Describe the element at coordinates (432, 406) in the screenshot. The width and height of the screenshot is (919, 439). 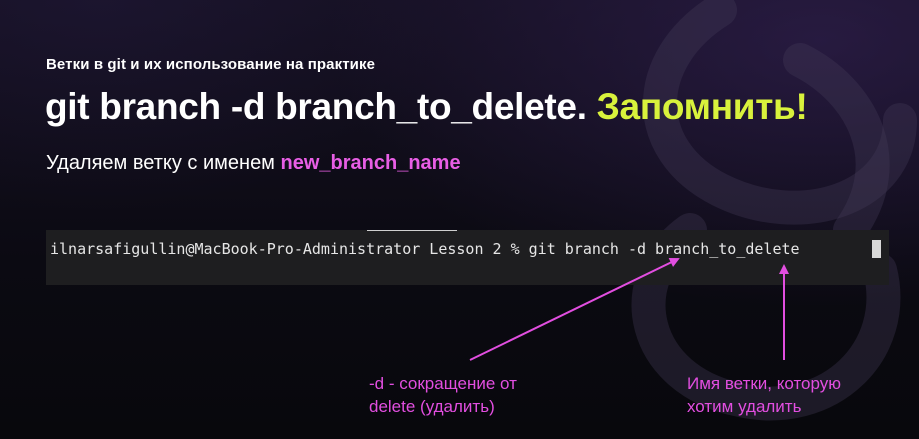
I see `flag-annotation-line2: delete (удалить)` at that location.